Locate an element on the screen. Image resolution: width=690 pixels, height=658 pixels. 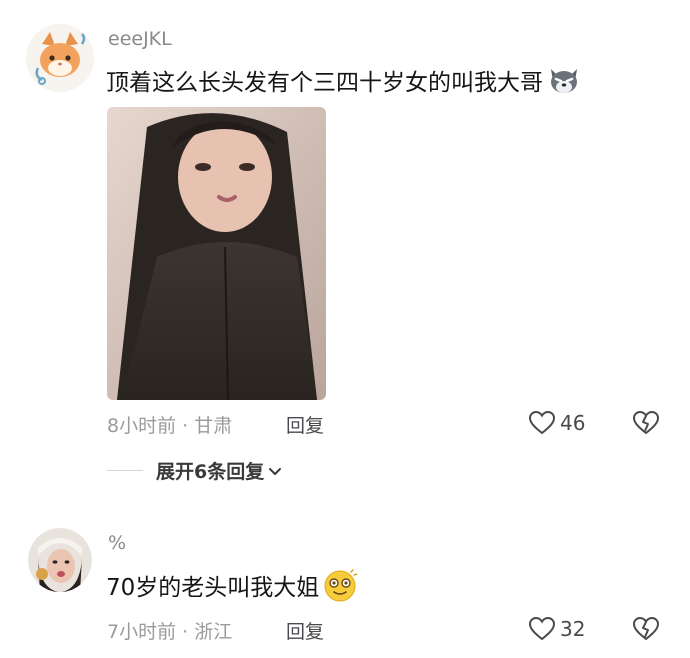
girl-avatar-image is located at coordinates (60, 560).